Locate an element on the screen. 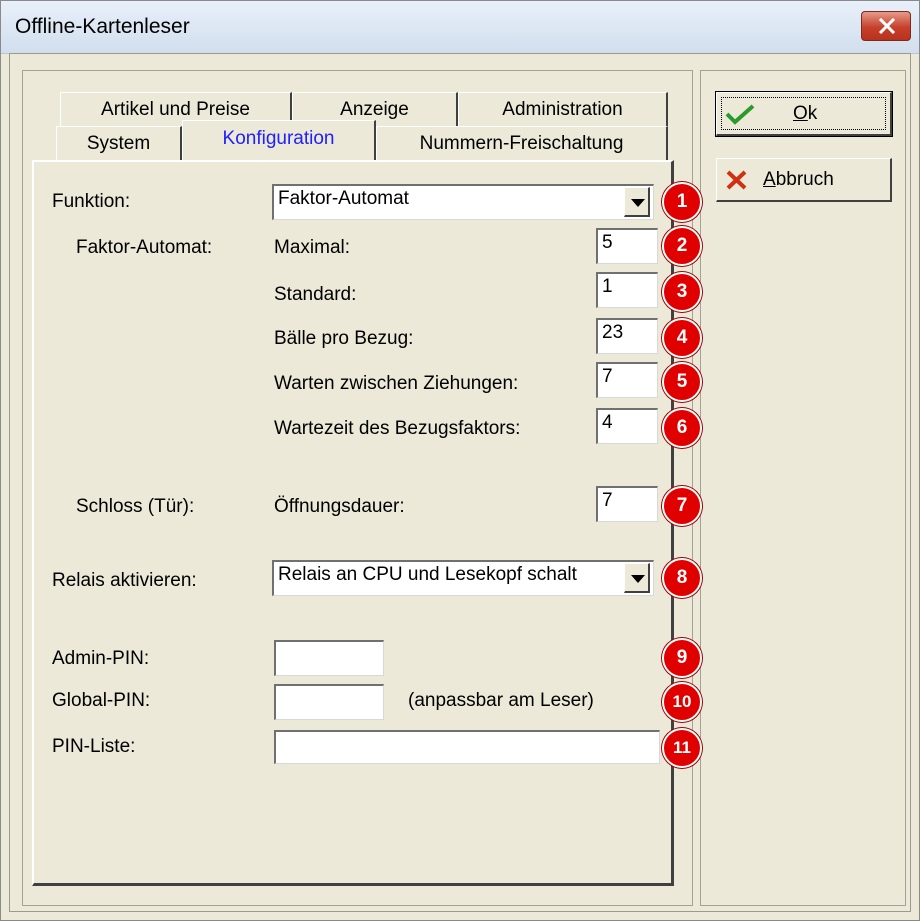 The width and height of the screenshot is (920, 921). baelle-label: Bälle pro Bezug: is located at coordinates (344, 338).